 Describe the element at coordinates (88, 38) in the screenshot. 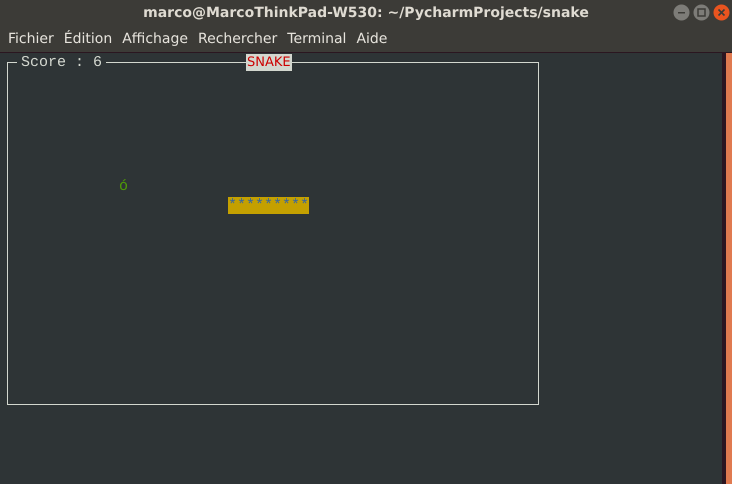

I see `menu-item: Édition` at that location.